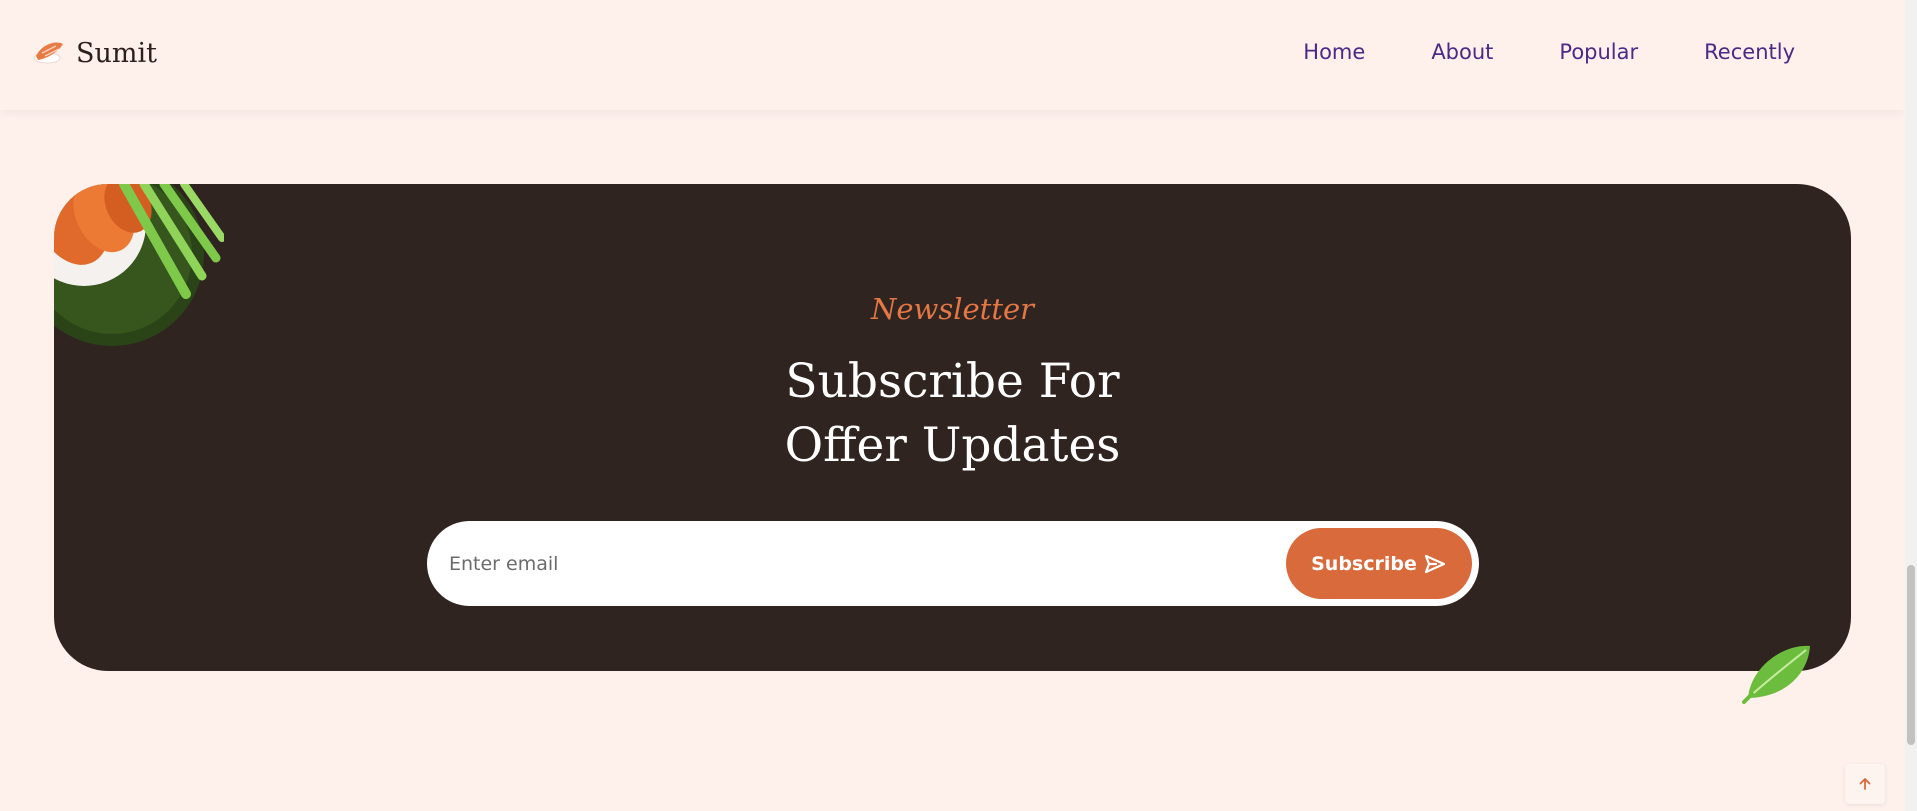 This screenshot has height=811, width=1917. What do you see at coordinates (1598, 52) in the screenshot?
I see `nav-link-popular: Popular` at bounding box center [1598, 52].